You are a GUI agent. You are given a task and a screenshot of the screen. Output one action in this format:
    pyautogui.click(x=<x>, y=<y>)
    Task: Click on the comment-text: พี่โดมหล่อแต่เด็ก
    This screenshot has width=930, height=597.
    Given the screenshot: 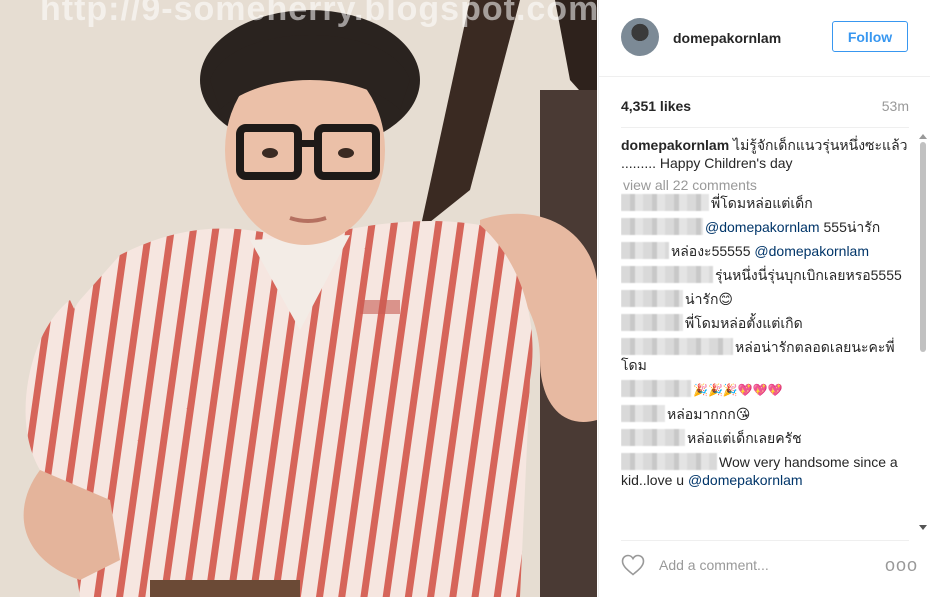 What is the action you would take?
    pyautogui.click(x=762, y=203)
    